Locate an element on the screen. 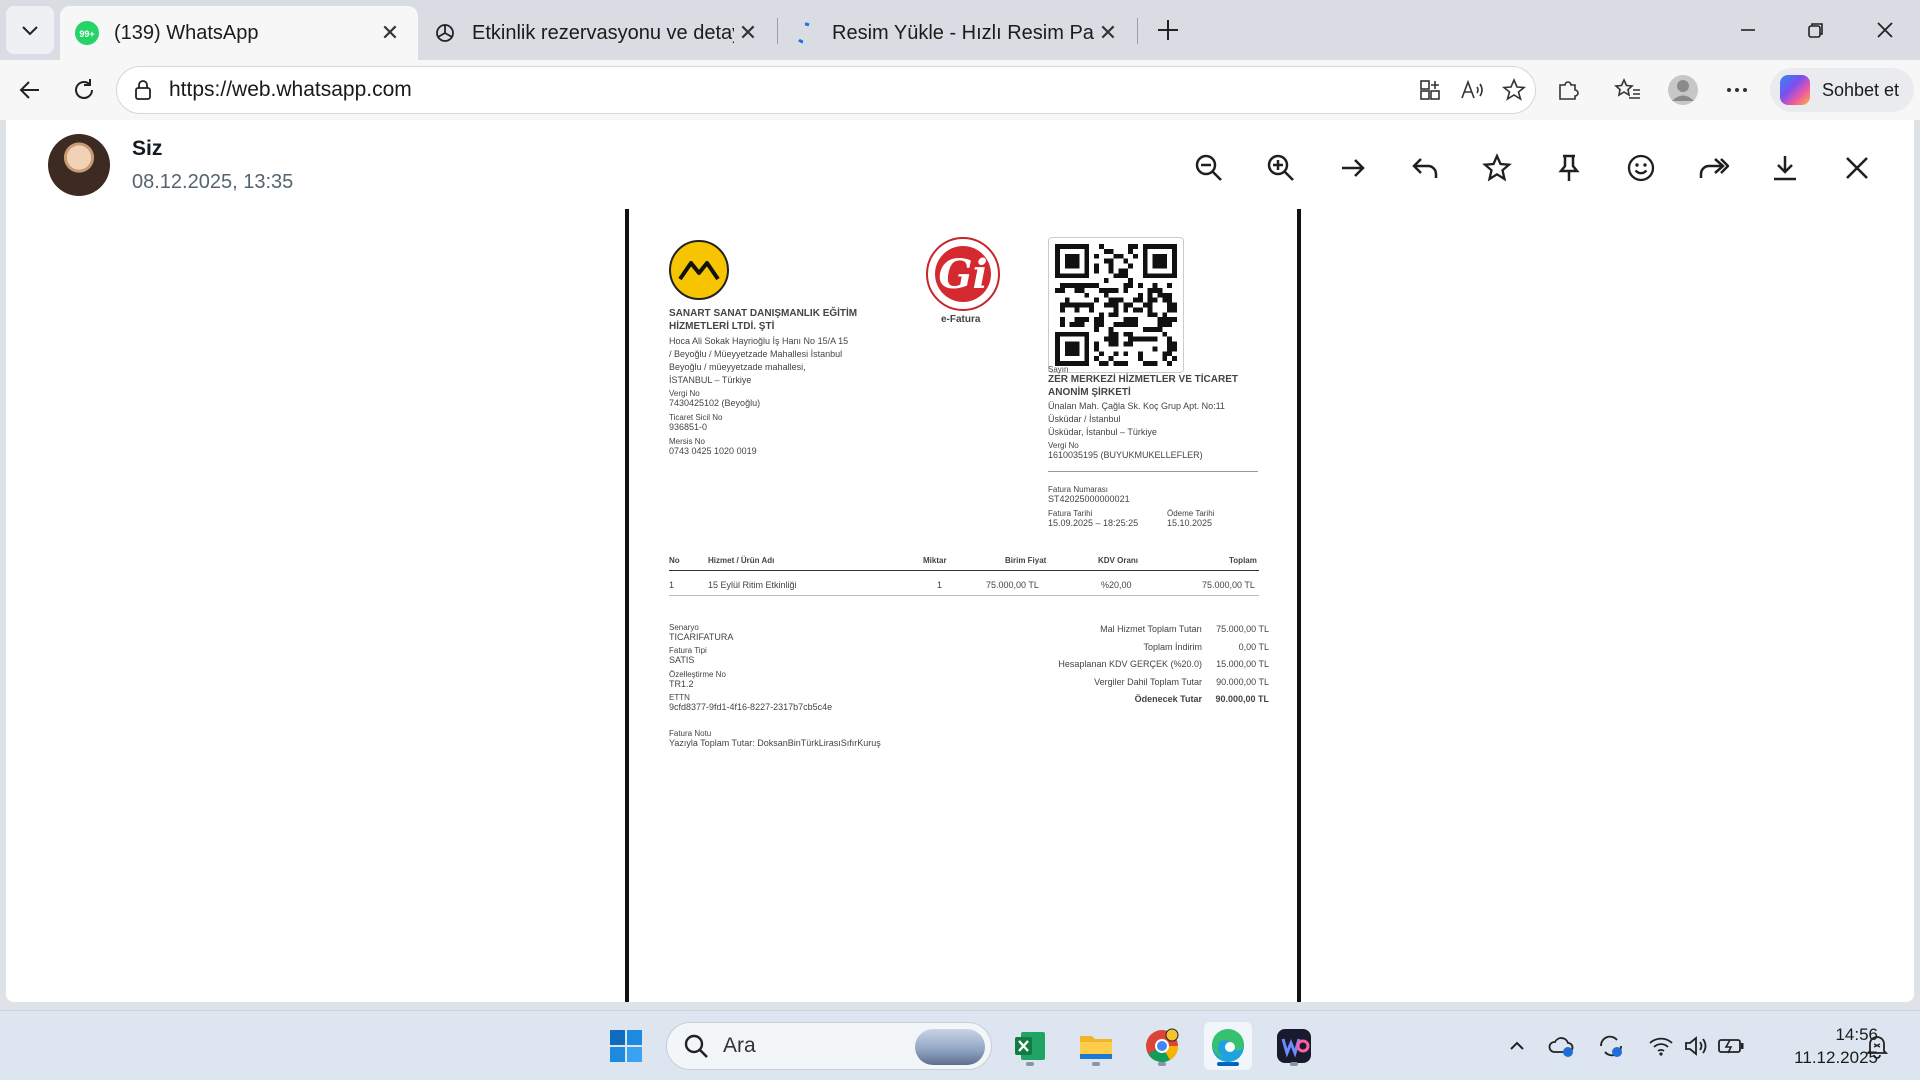 The height and width of the screenshot is (1080, 1920). tab-resim-yukle: Resim Yükle - Hızlı Resim Paylaş - ✕ is located at coordinates (957, 33).